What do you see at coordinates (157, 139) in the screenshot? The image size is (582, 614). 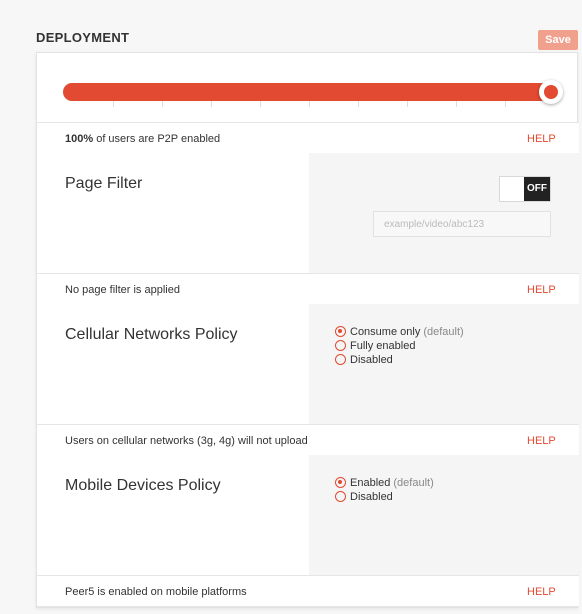 I see `p2p-summary-text: of users are P2P enabled` at bounding box center [157, 139].